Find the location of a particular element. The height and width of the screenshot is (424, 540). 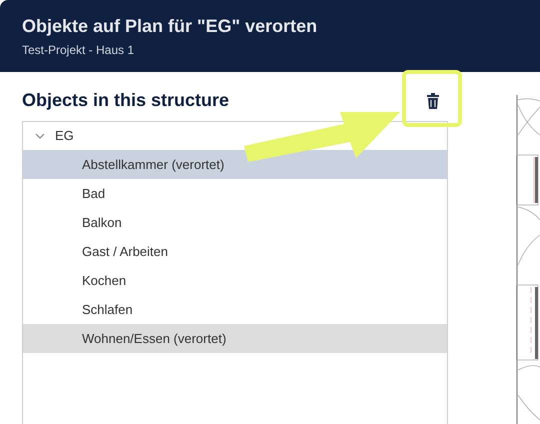

dialog-title: Objekte auf Plan für "EG" verorten is located at coordinates (170, 26).